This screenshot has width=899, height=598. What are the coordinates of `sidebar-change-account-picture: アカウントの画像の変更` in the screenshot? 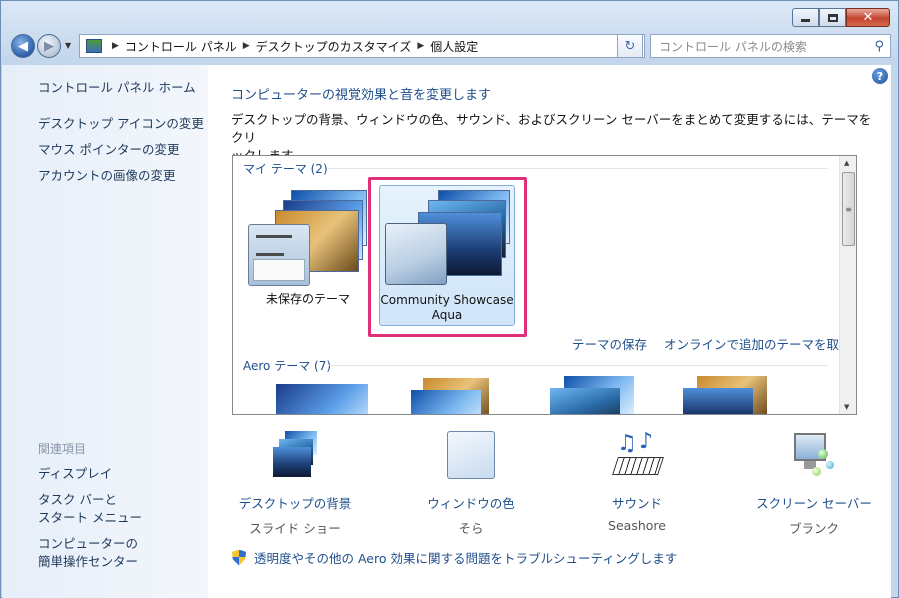 It's located at (107, 176).